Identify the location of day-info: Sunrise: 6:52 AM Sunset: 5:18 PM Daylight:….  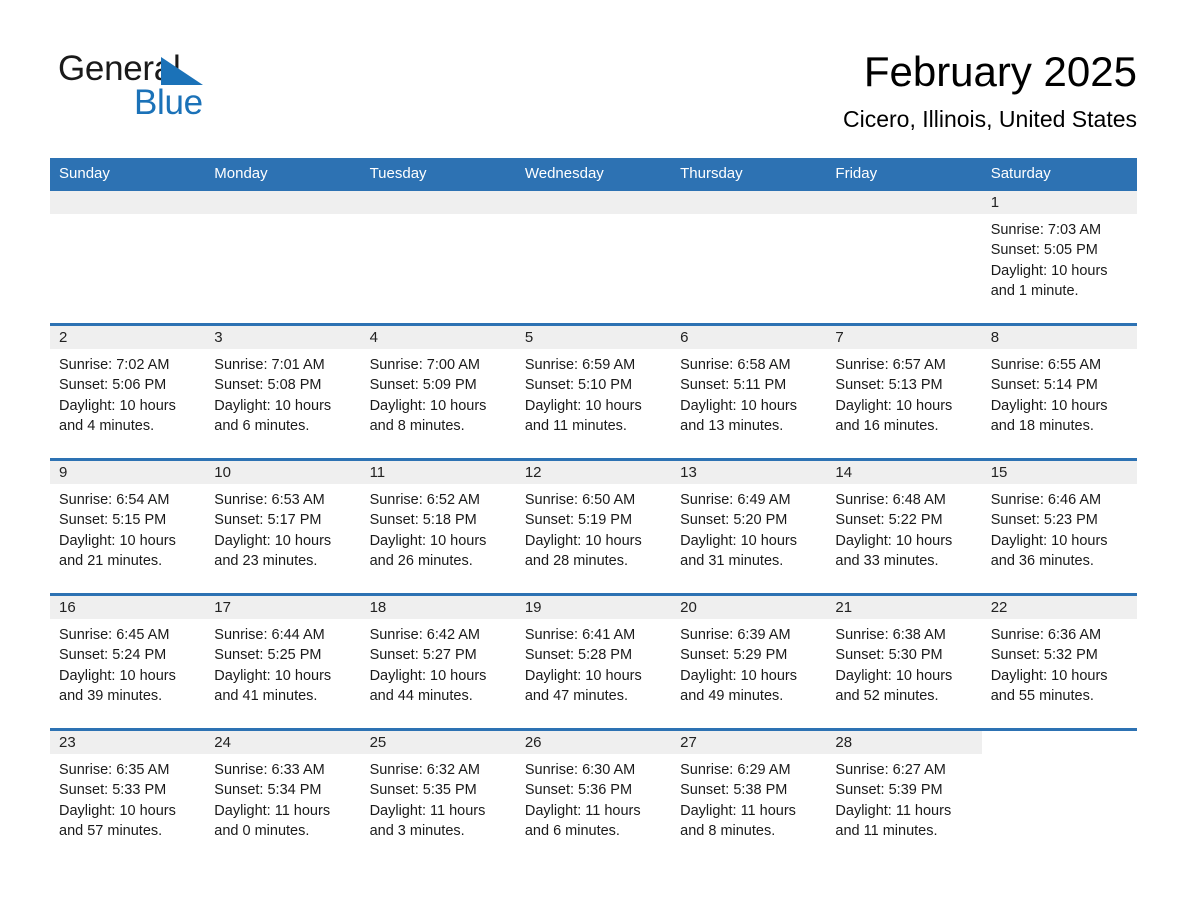
(438, 528).